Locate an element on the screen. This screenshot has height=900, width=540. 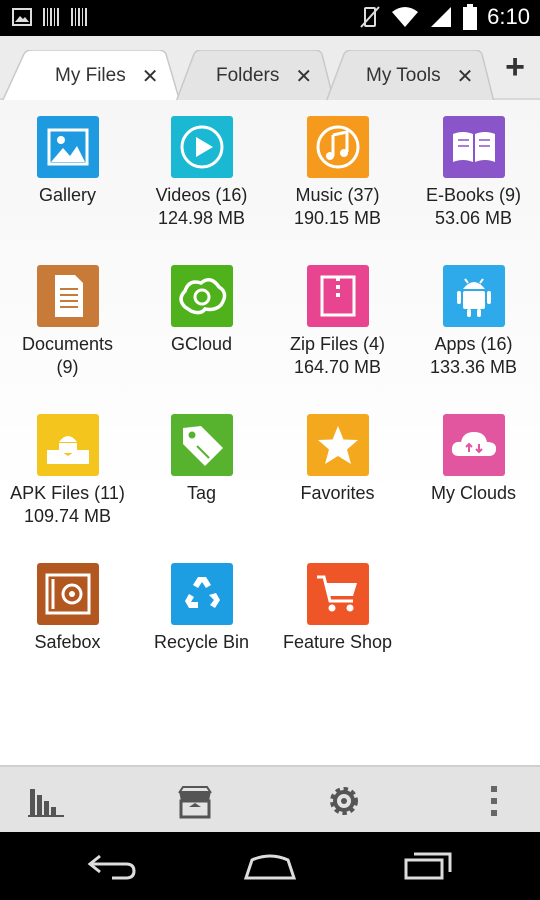
tile-label: Videos (16) is located at coordinates (201, 195).